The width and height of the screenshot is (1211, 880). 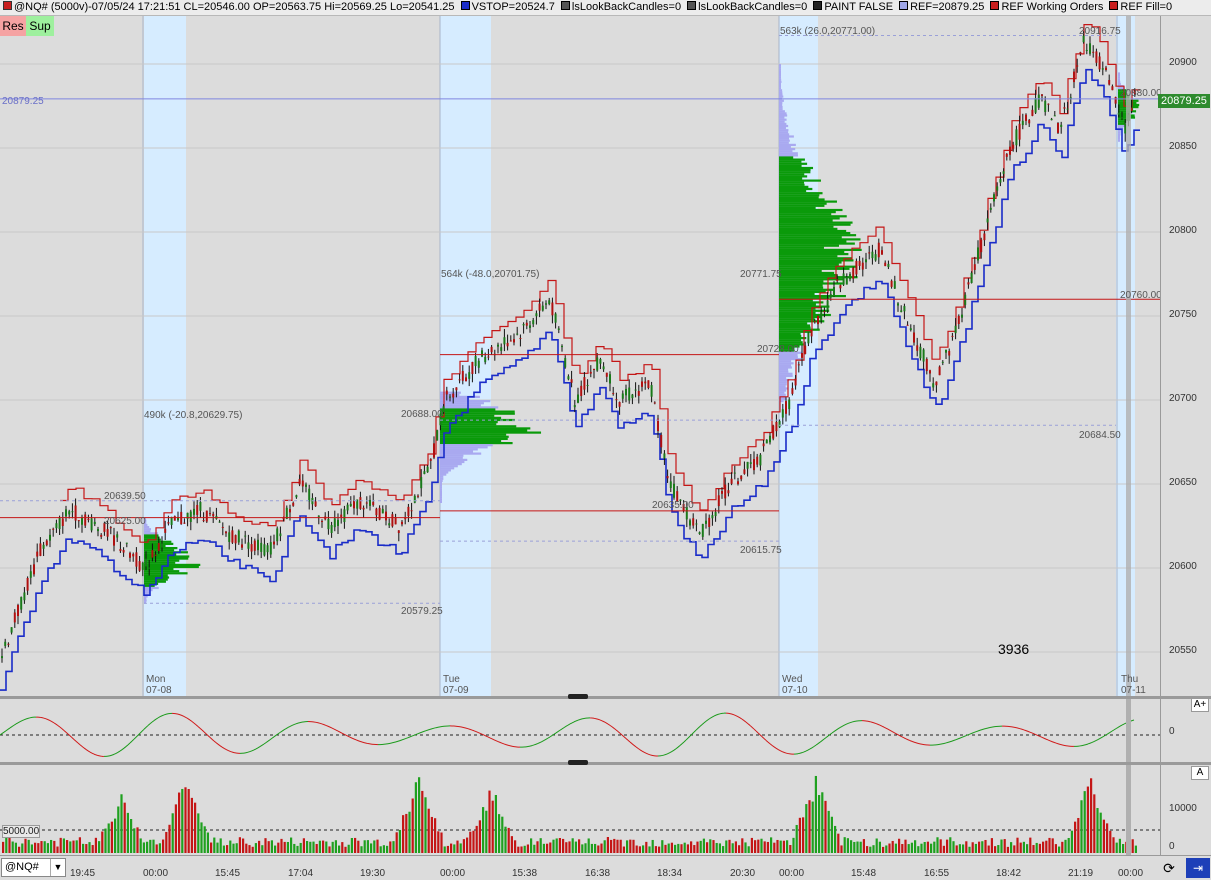 I want to click on chevron-down-icon: ▼, so click(x=57, y=867).